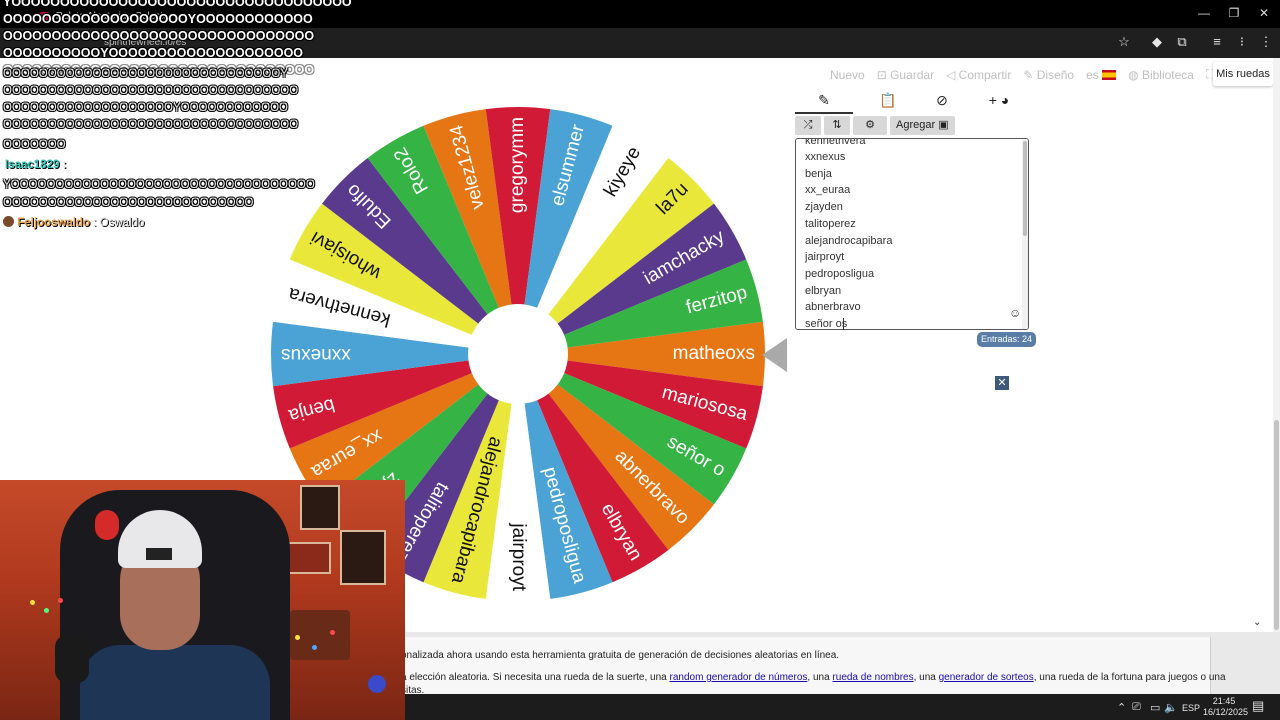 This screenshot has width=1280, height=720. What do you see at coordinates (843, 324) in the screenshot?
I see `text-cursor` at bounding box center [843, 324].